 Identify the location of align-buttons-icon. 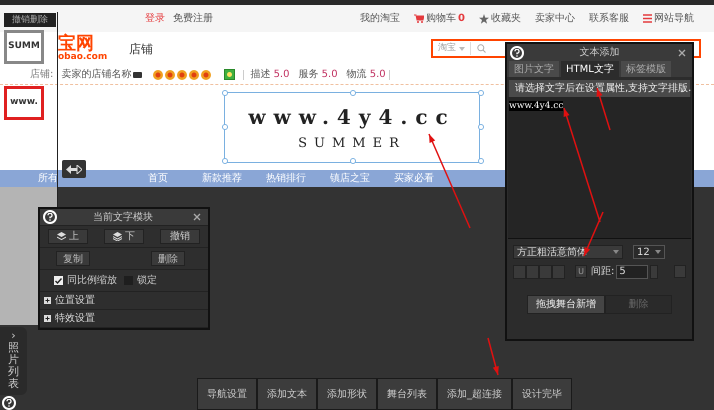
(539, 271).